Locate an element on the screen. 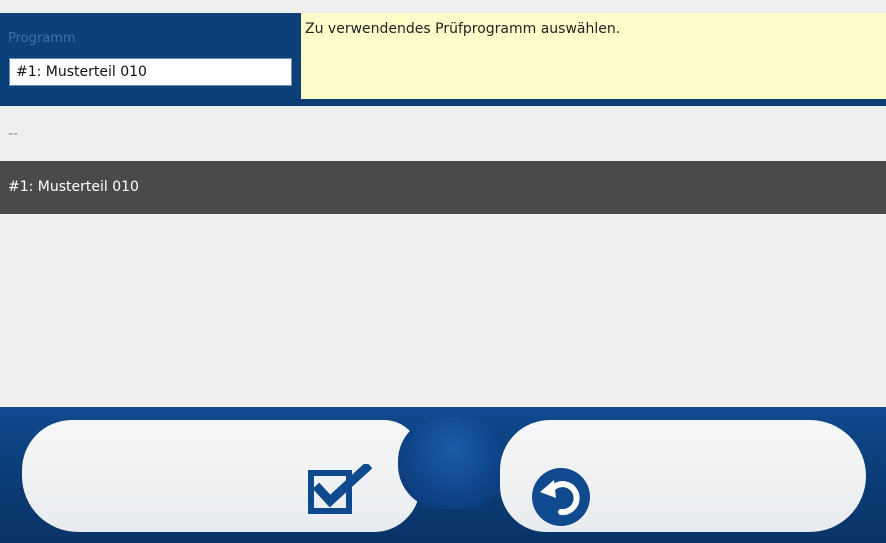 This screenshot has height=543, width=886. list-item-none: -- is located at coordinates (443, 134).